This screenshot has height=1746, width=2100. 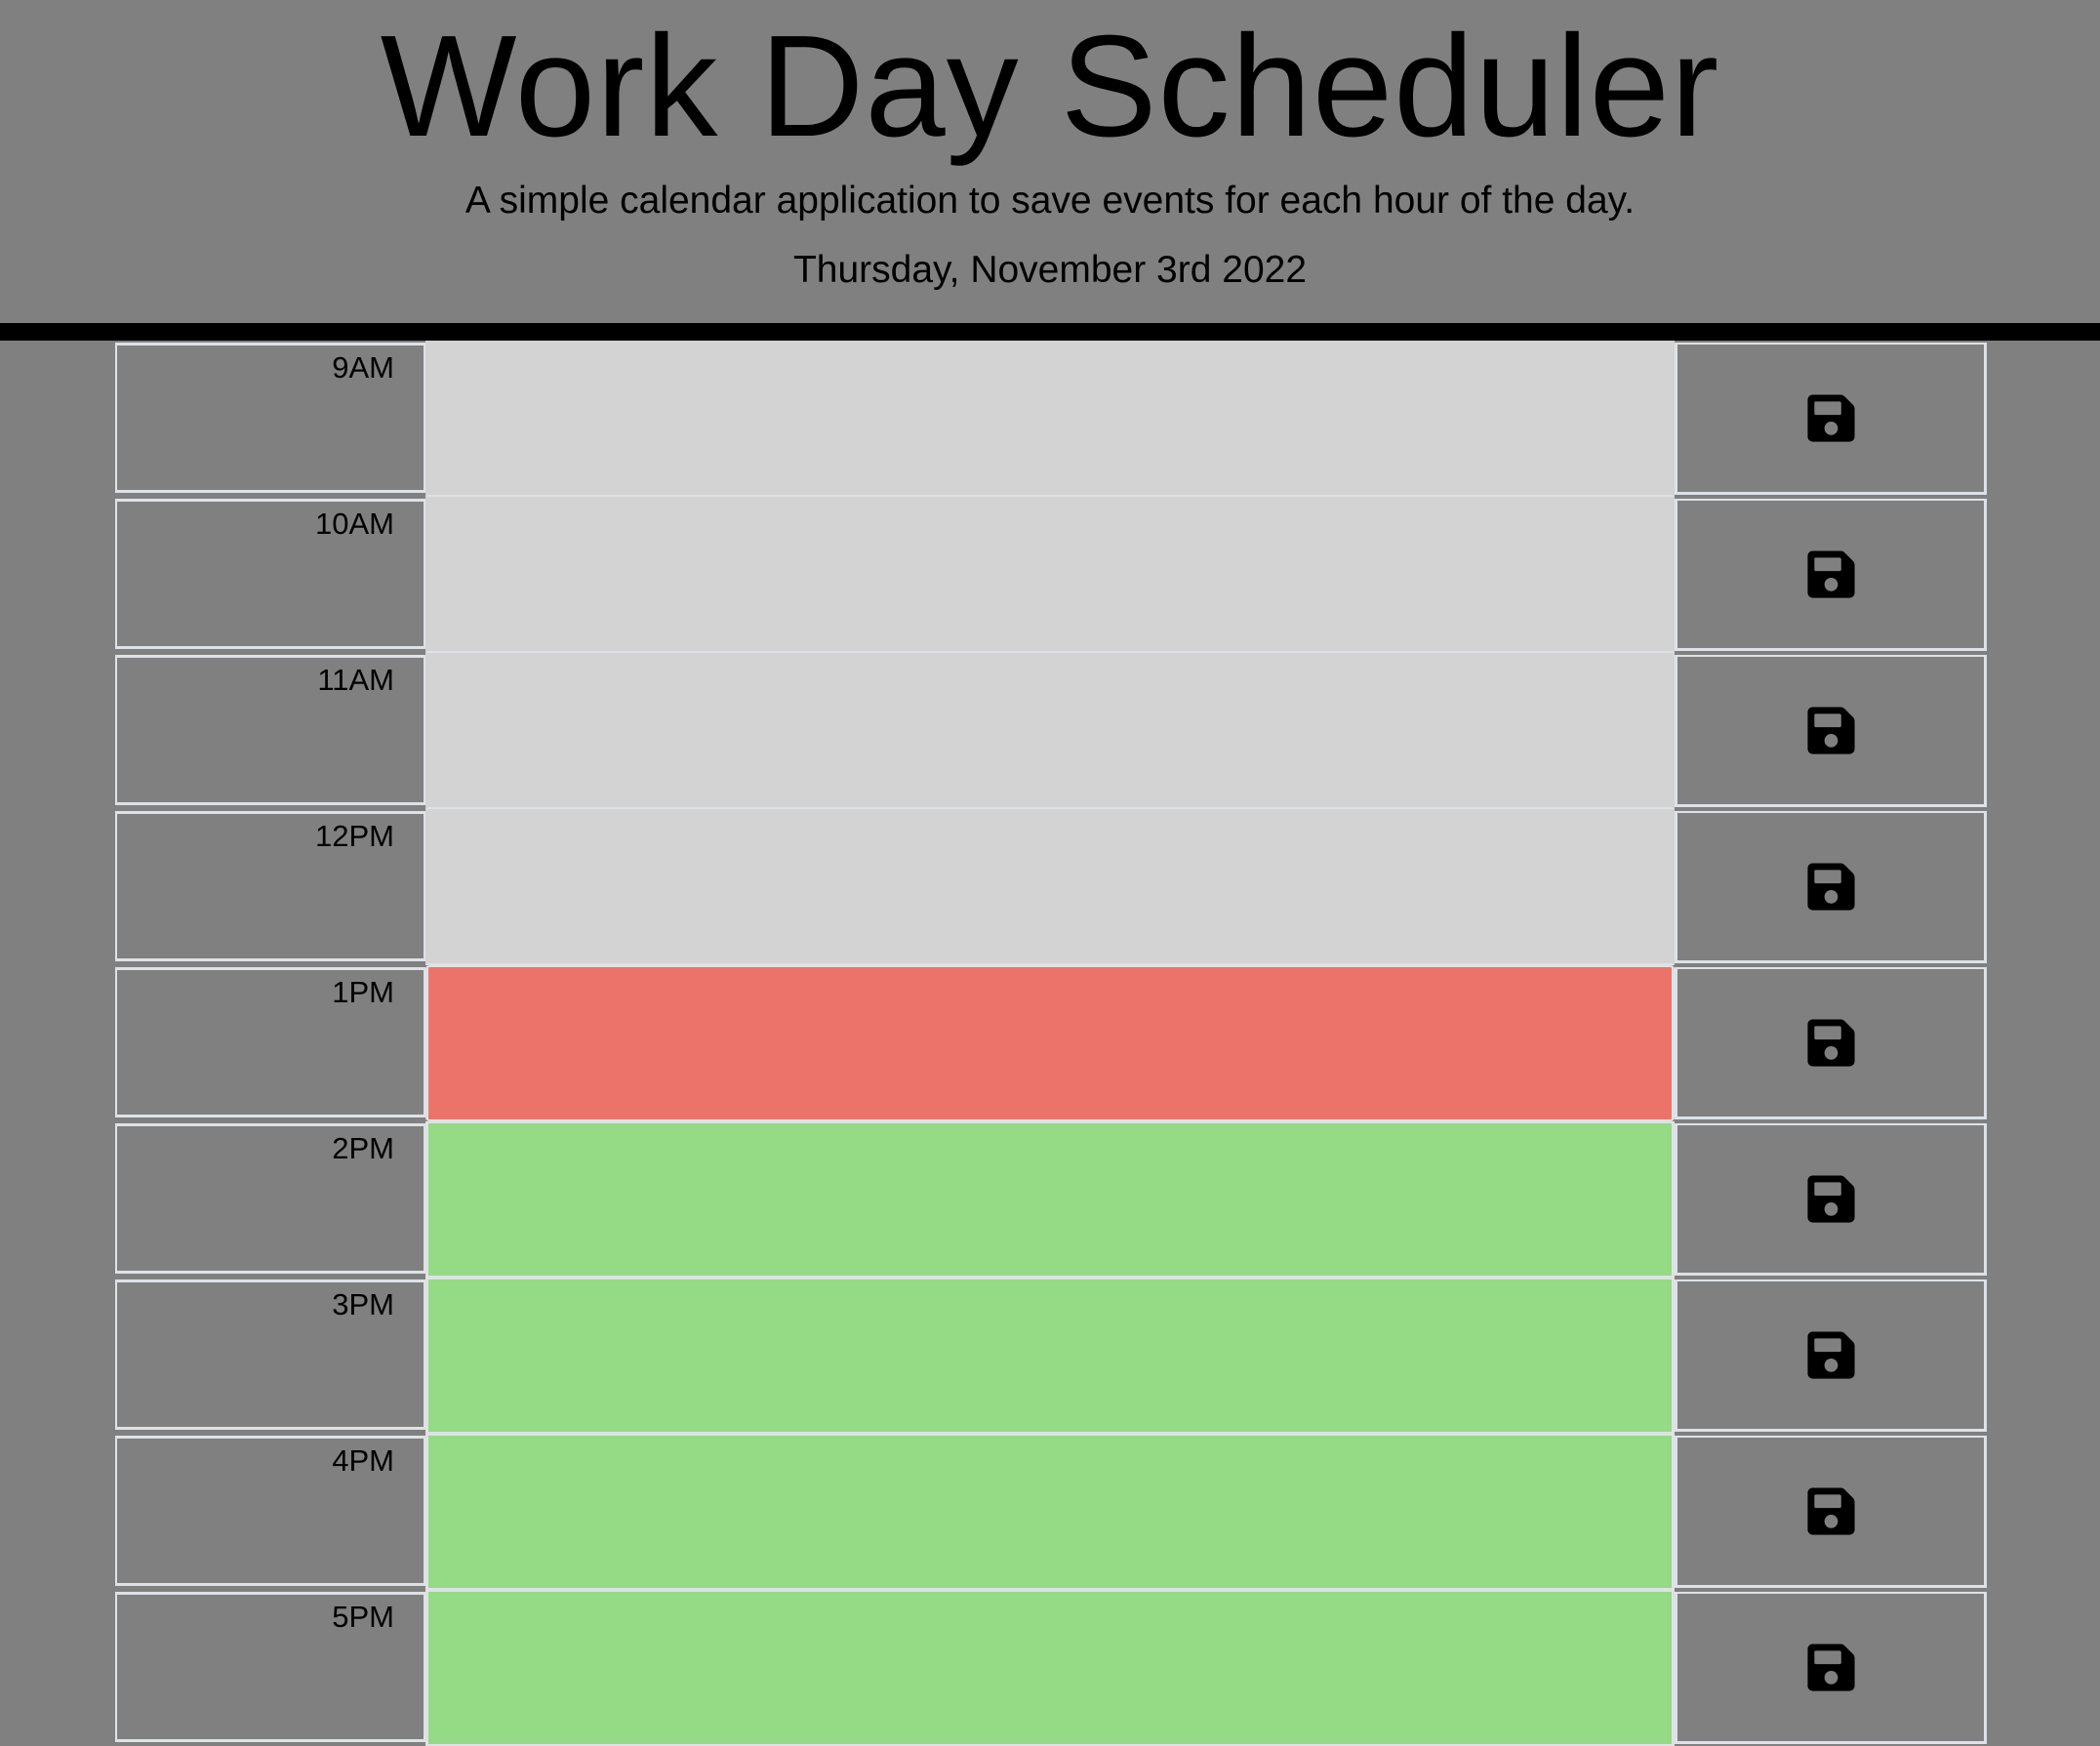 What do you see at coordinates (355, 680) in the screenshot?
I see `hour-label: 11AM` at bounding box center [355, 680].